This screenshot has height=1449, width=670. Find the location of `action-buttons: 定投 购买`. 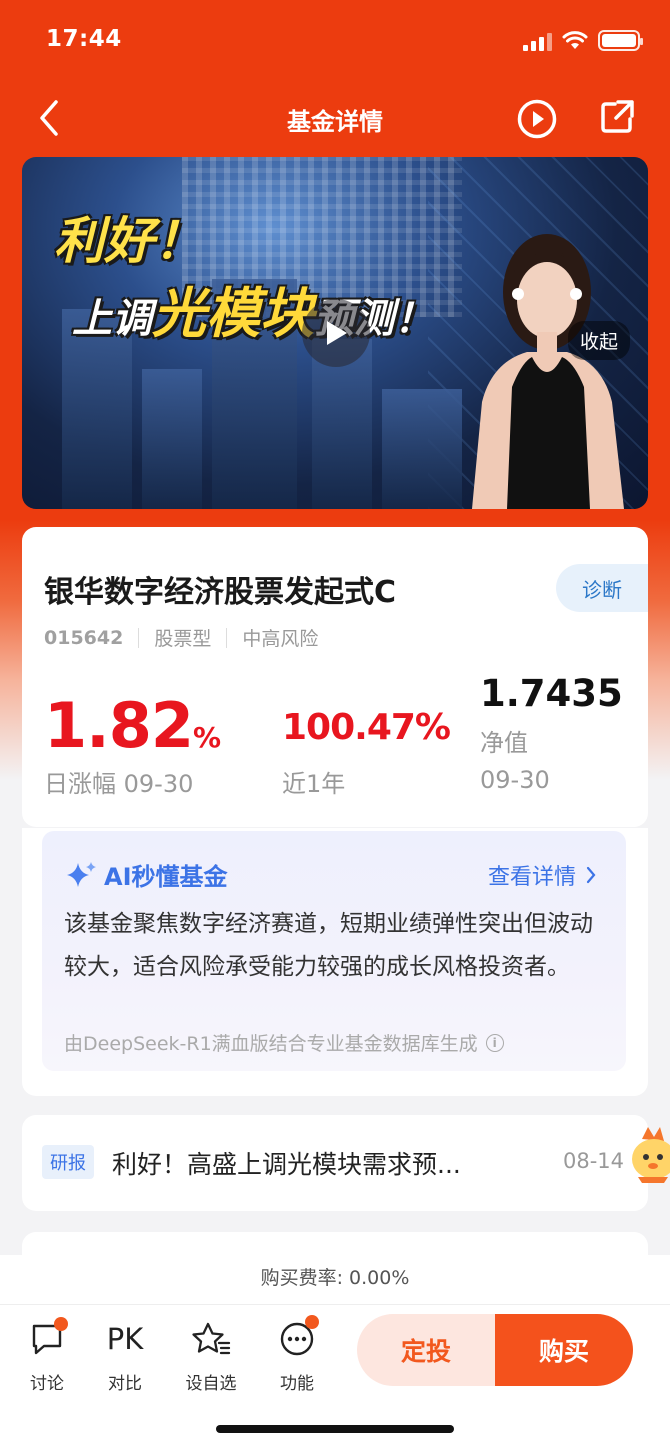

action-buttons: 定投 购买 is located at coordinates (495, 1350).